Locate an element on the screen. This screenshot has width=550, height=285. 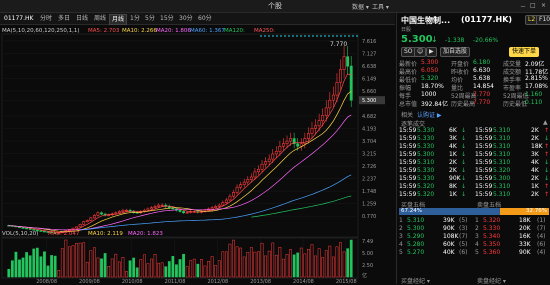
quote-cell: 0.110 is located at coordinates (534, 102).